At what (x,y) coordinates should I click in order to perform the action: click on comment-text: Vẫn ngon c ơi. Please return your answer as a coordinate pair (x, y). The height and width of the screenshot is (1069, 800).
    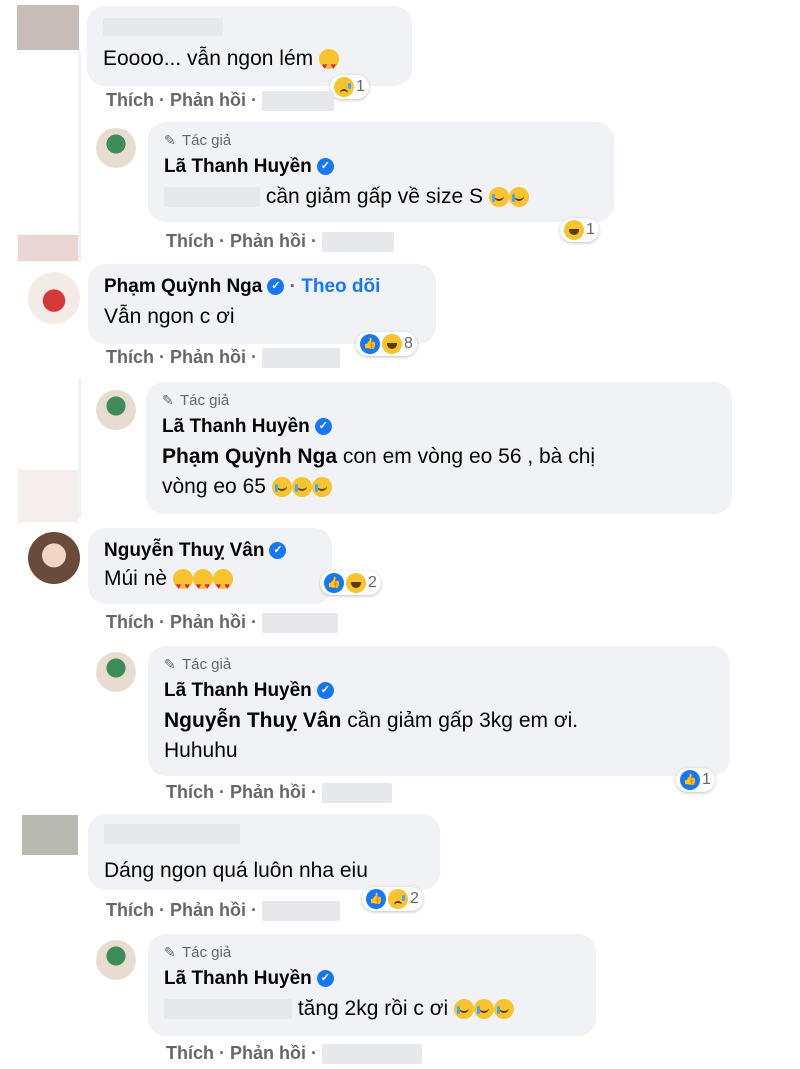
    Looking at the image, I should click on (169, 316).